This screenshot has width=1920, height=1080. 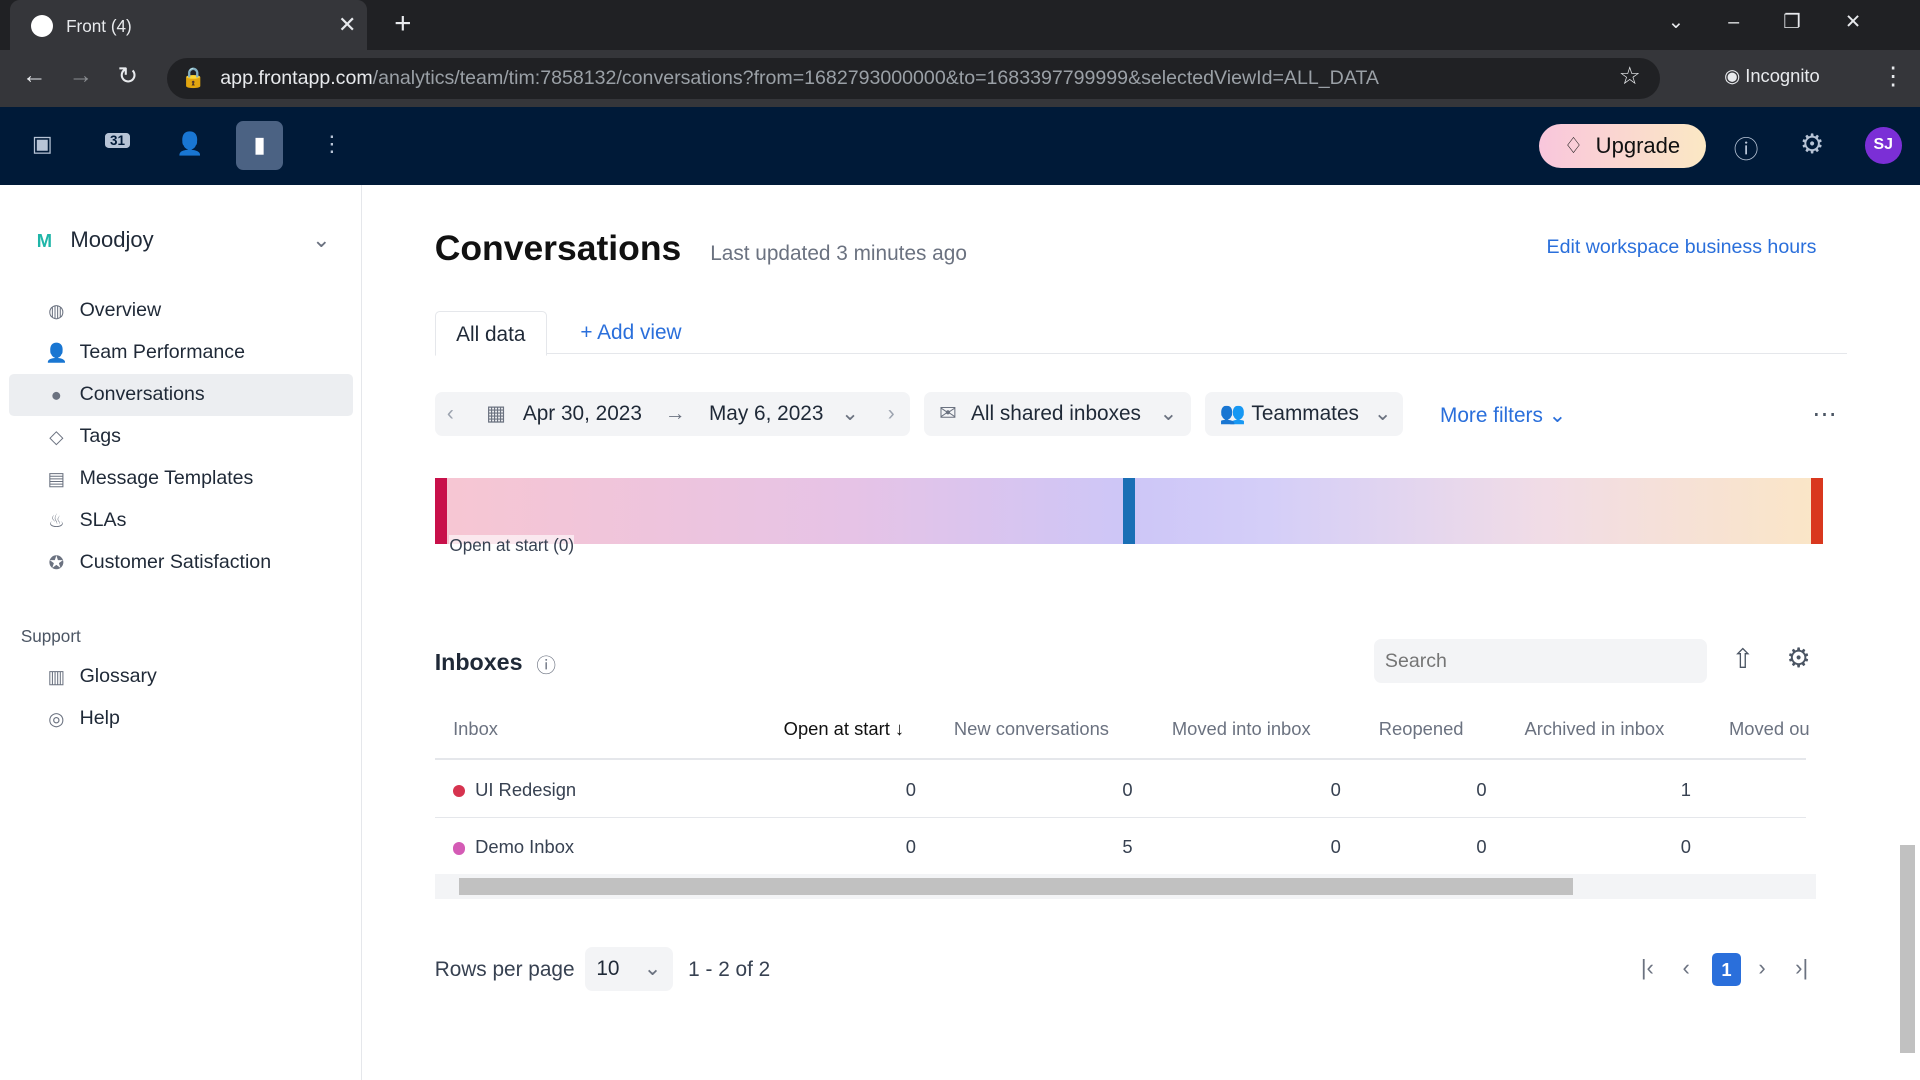 I want to click on teammates-label: Teammates, so click(x=1305, y=413).